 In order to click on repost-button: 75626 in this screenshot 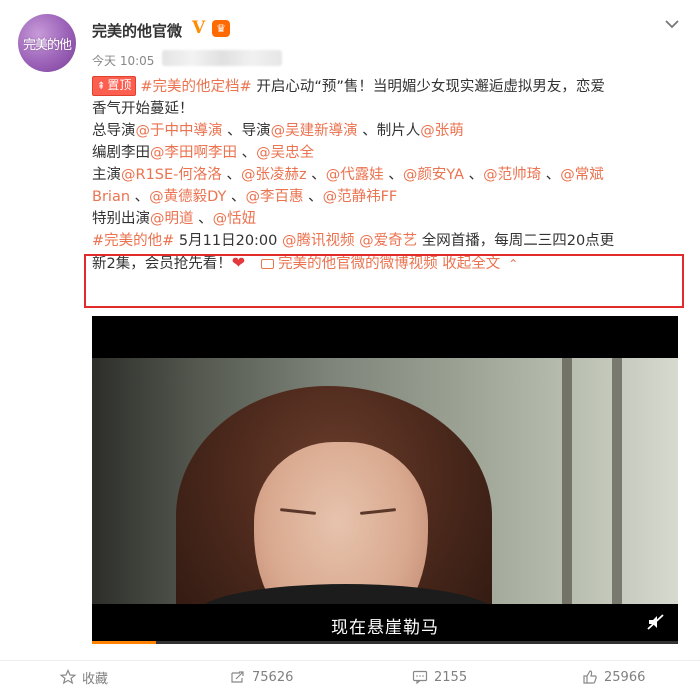, I will do `click(261, 676)`.